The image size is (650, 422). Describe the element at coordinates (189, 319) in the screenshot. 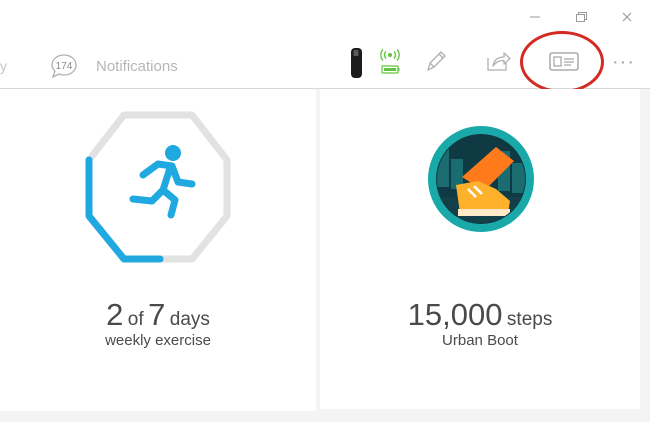

I see `exercise-unit: days` at that location.